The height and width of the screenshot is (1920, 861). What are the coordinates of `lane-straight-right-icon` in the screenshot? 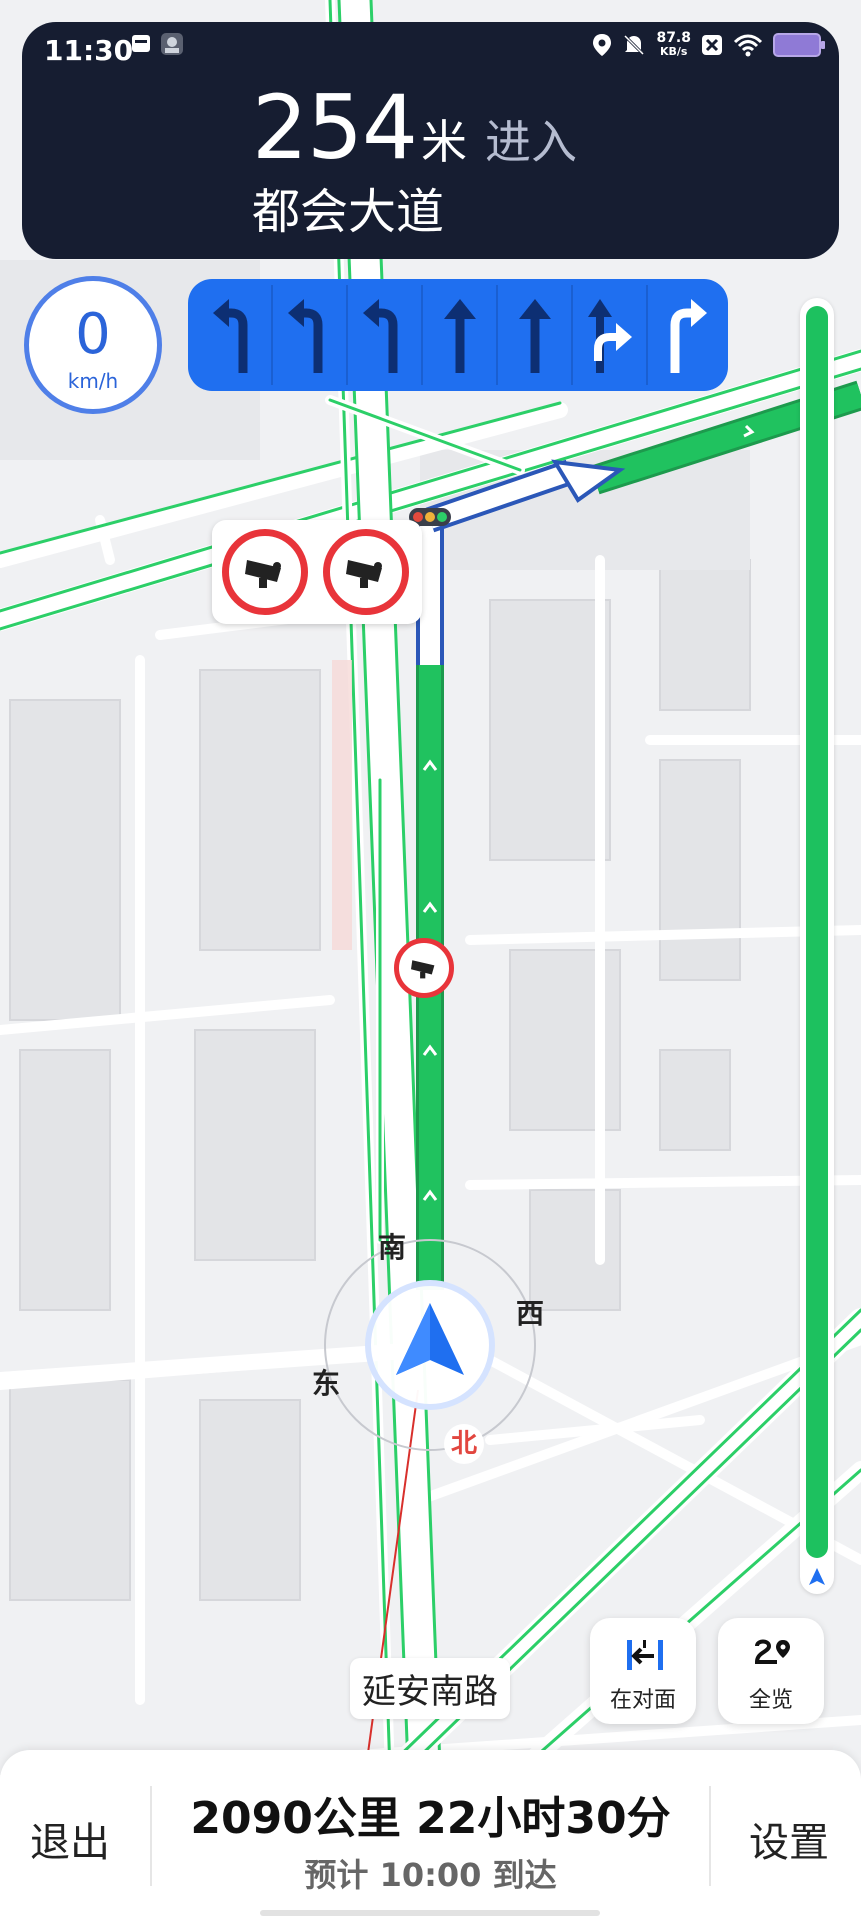 It's located at (608, 335).